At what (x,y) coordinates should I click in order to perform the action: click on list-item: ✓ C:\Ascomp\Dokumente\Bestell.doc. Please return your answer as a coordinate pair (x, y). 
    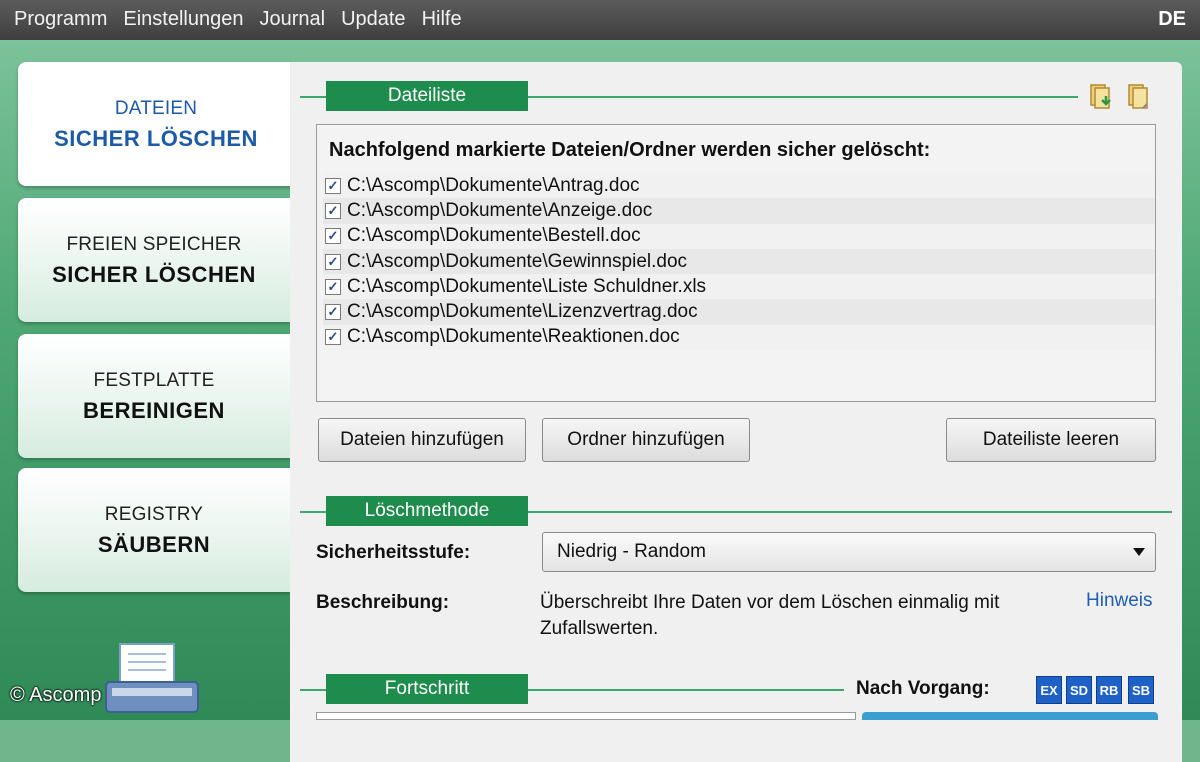
    Looking at the image, I should click on (739, 236).